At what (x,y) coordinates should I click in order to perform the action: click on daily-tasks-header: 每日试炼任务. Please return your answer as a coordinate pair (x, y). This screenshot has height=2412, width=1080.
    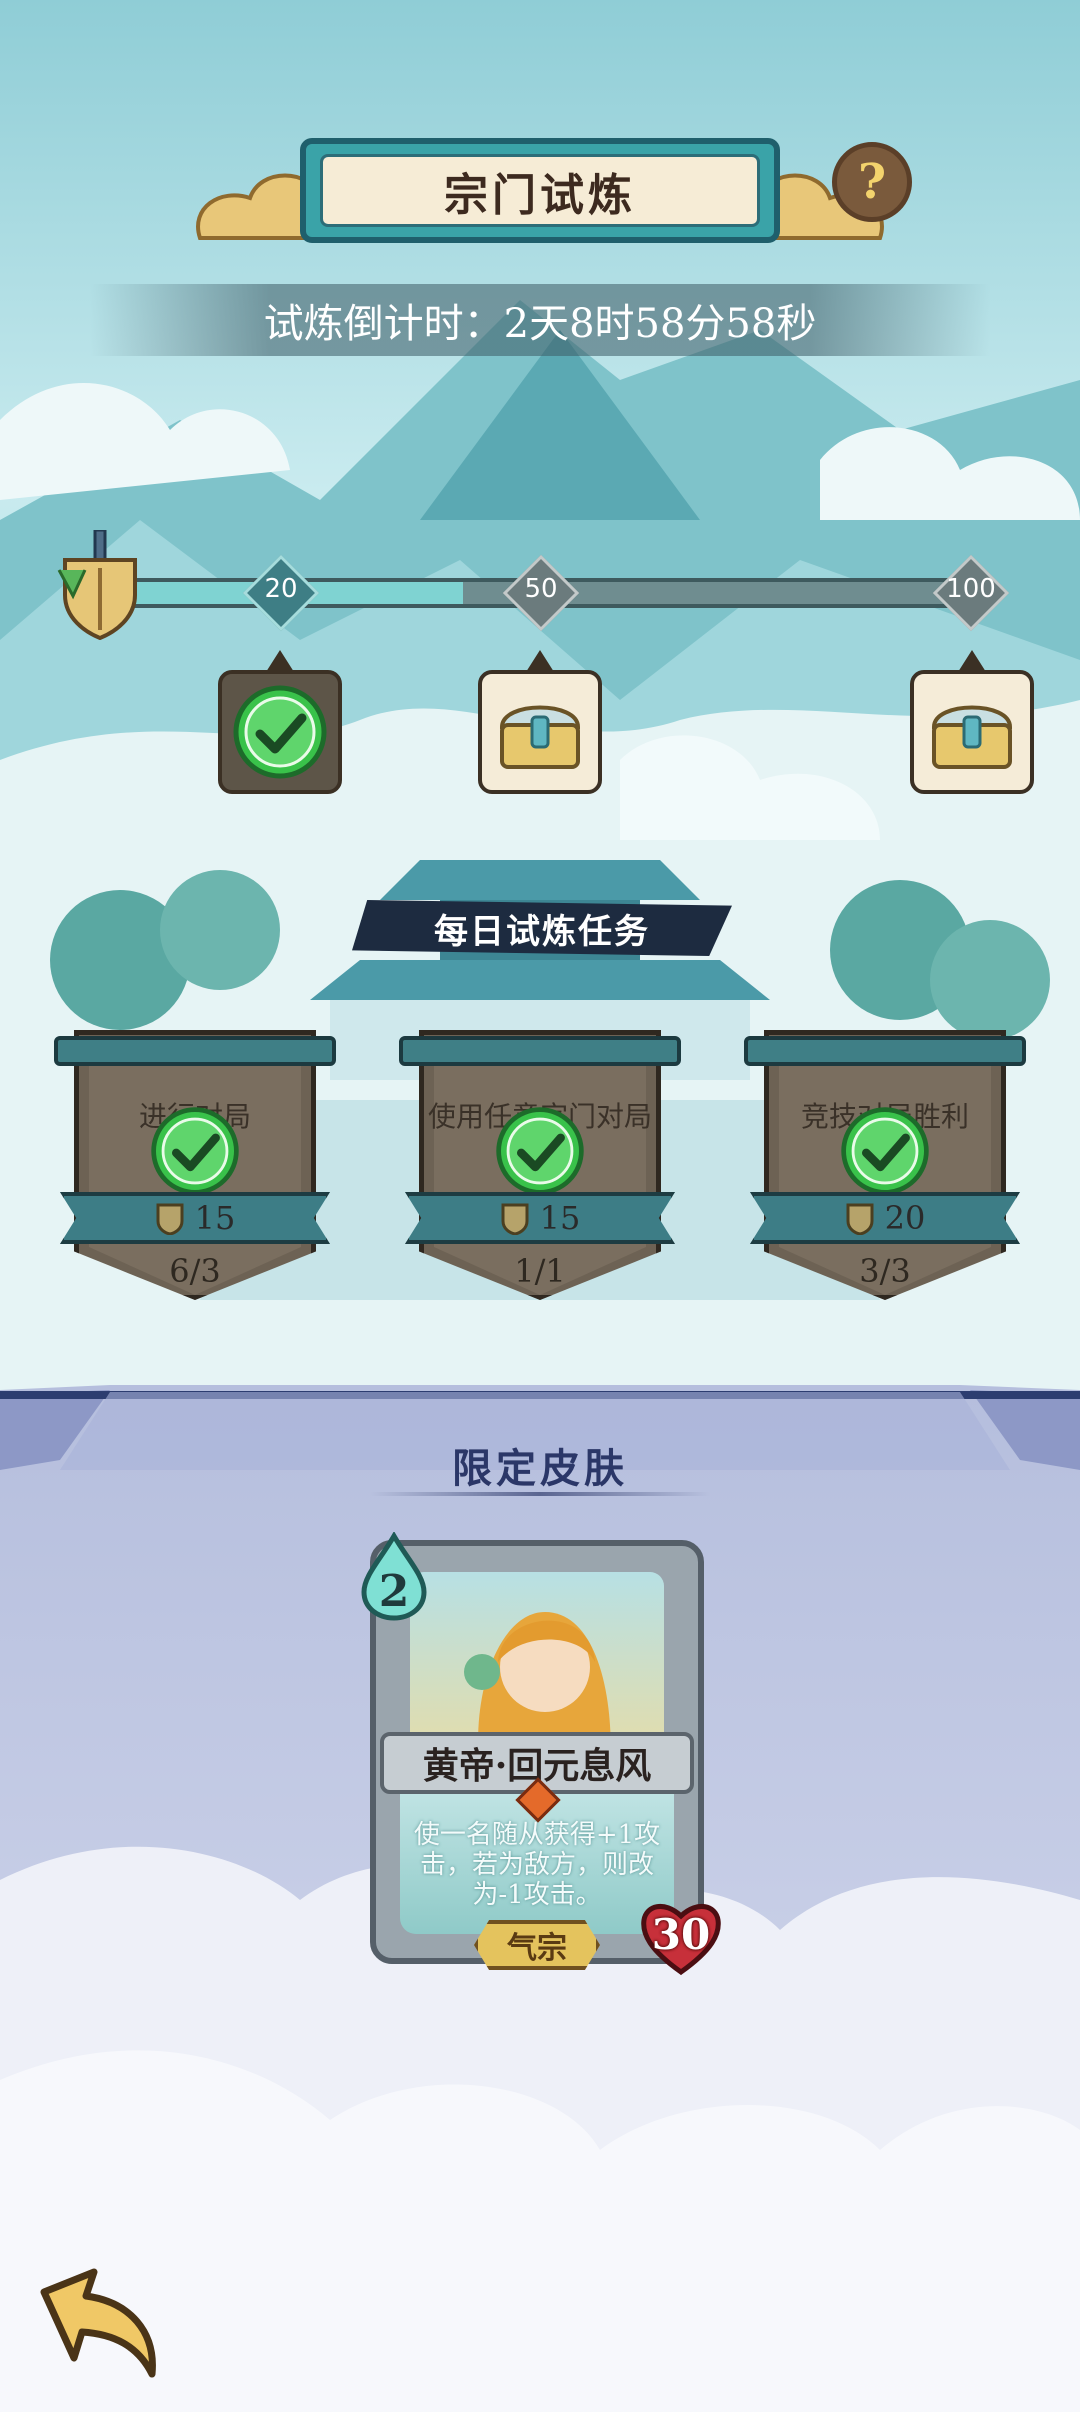
    Looking at the image, I should click on (542, 928).